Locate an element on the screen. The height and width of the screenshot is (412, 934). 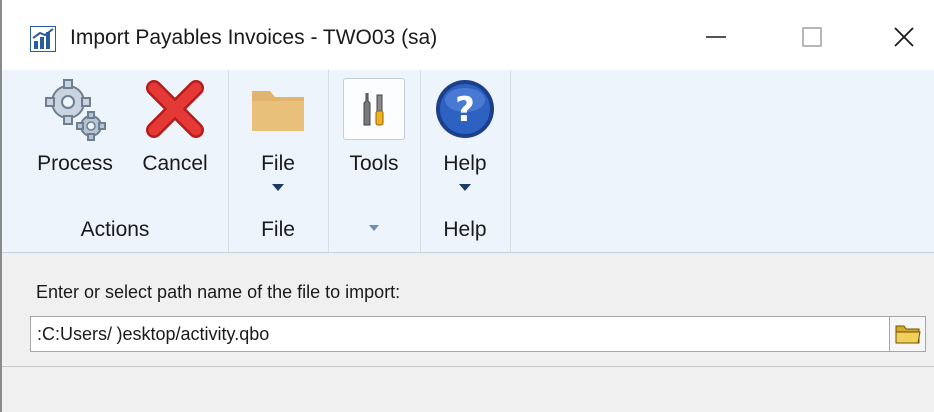
close-button is located at coordinates (904, 37).